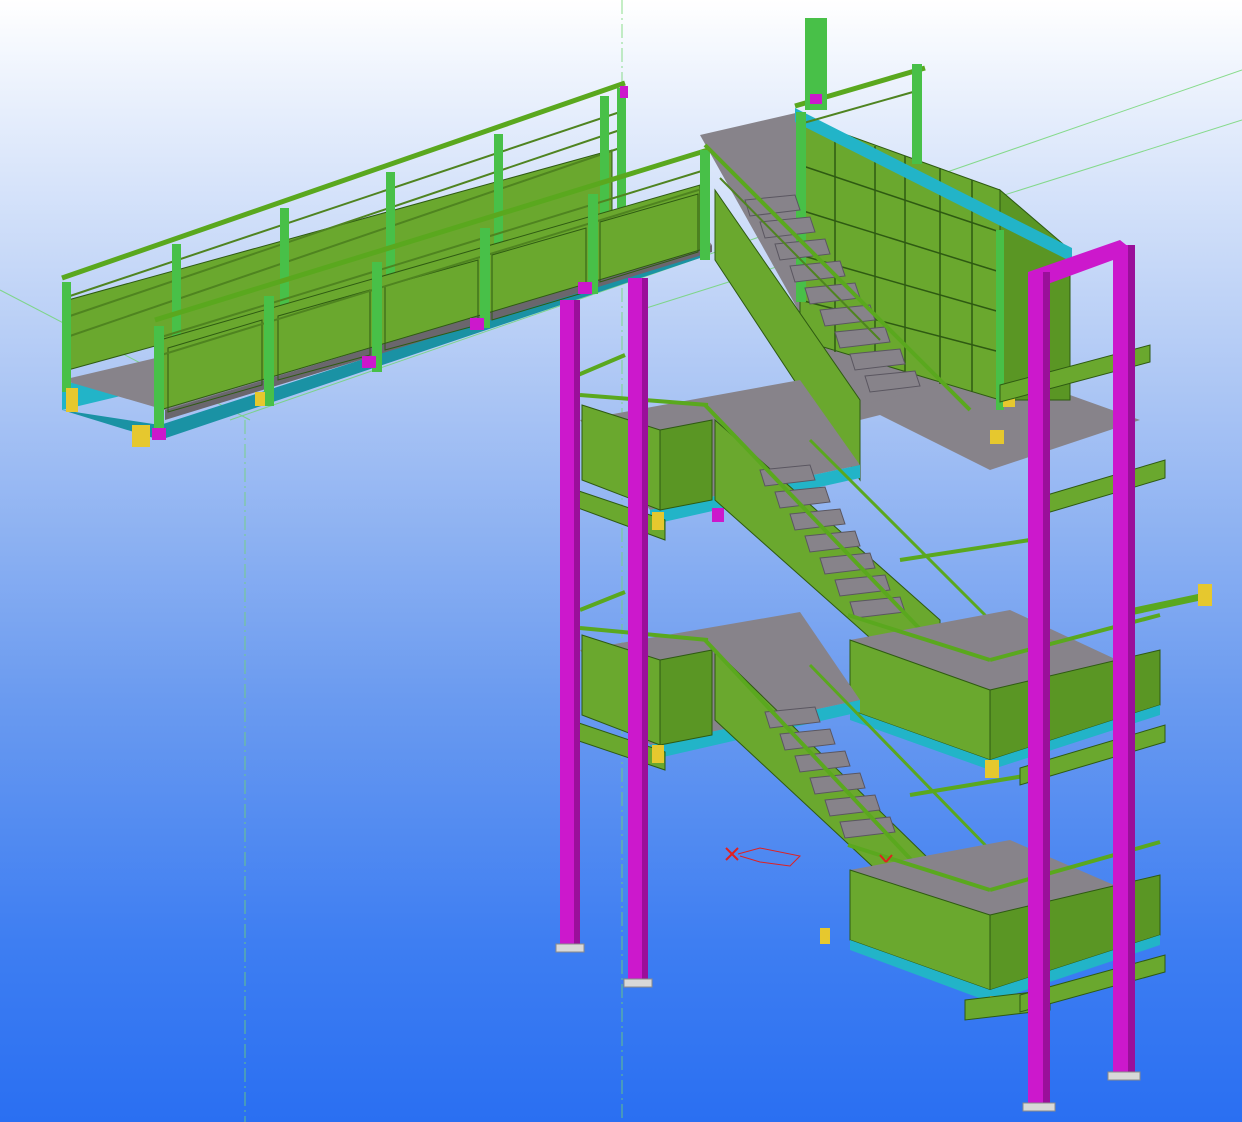  I want to click on marker-outline, so click(769, 857).